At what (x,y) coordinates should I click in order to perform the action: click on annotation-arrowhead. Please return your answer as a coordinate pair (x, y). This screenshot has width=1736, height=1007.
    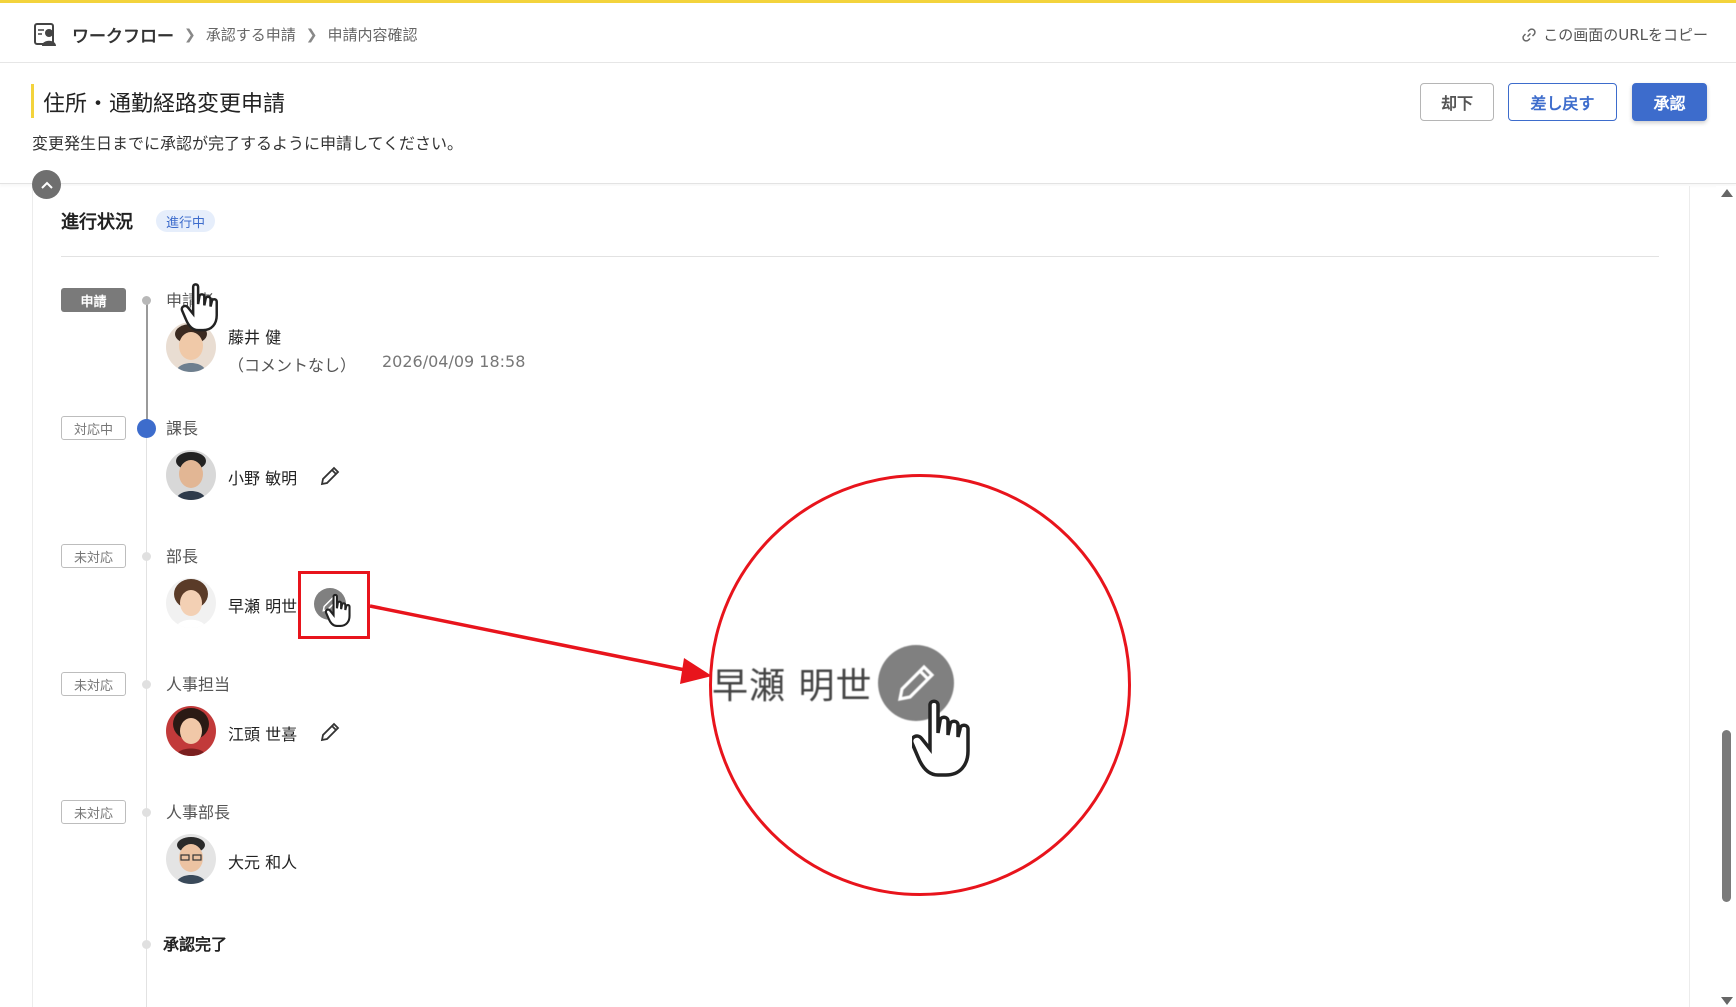
    Looking at the image, I should click on (696, 671).